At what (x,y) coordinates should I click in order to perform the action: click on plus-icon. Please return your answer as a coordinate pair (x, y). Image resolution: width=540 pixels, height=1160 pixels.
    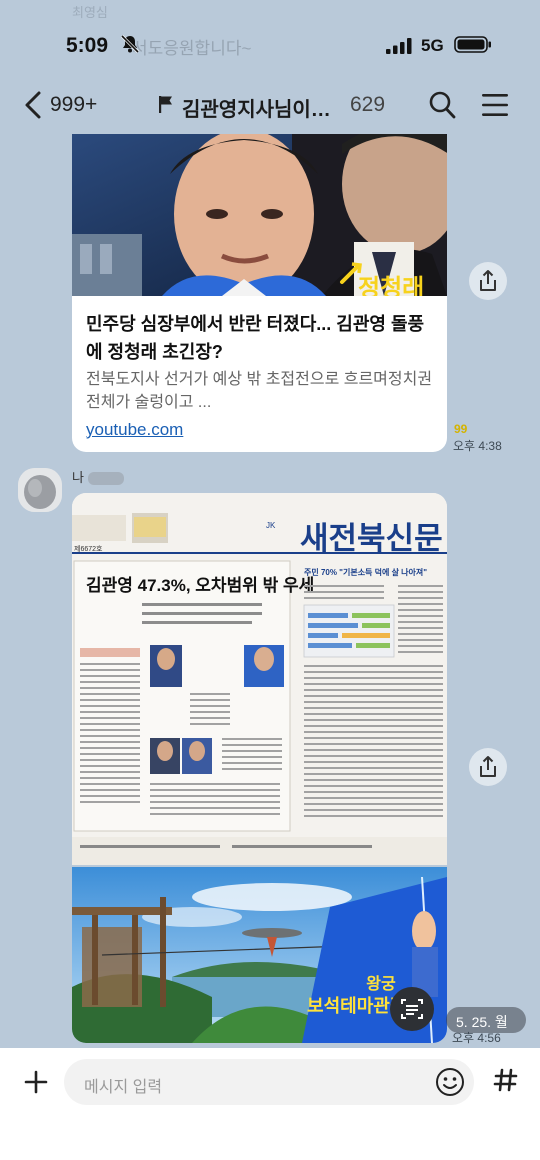
    Looking at the image, I should click on (36, 1082).